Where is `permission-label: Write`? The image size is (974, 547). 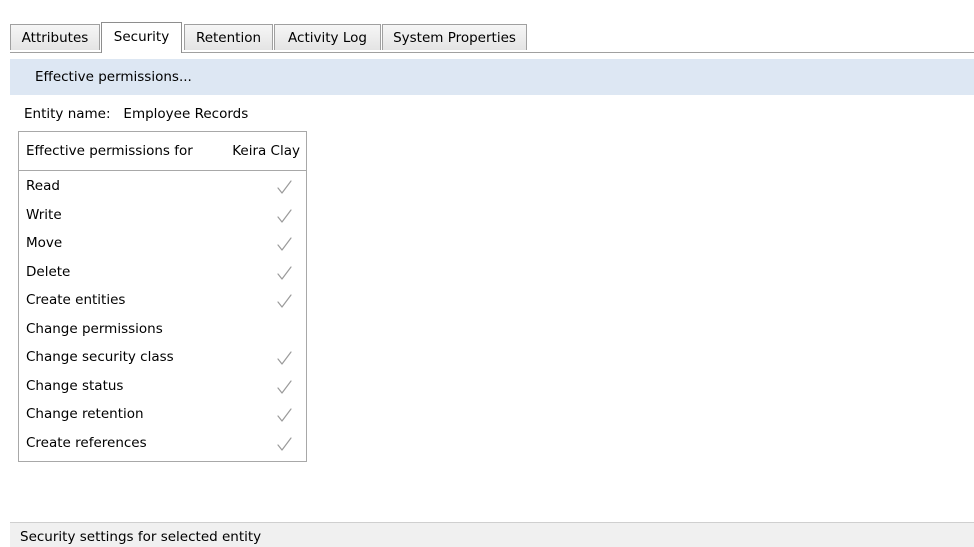
permission-label: Write is located at coordinates (44, 214).